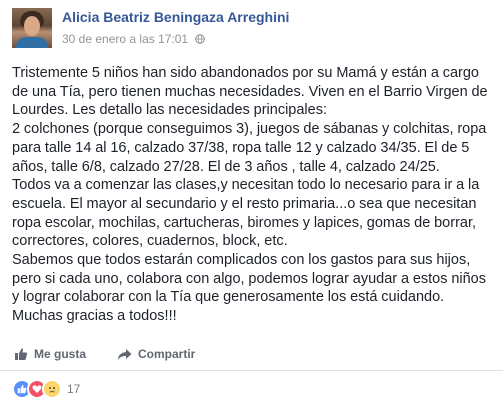 The height and width of the screenshot is (407, 503). What do you see at coordinates (167, 354) in the screenshot?
I see `share-label: Compartir` at bounding box center [167, 354].